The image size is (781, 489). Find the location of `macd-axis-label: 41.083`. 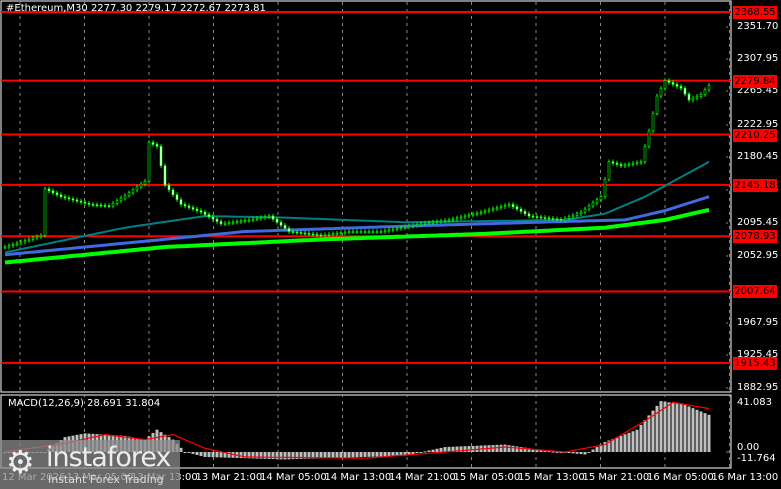

macd-axis-label: 41.083 is located at coordinates (754, 402).